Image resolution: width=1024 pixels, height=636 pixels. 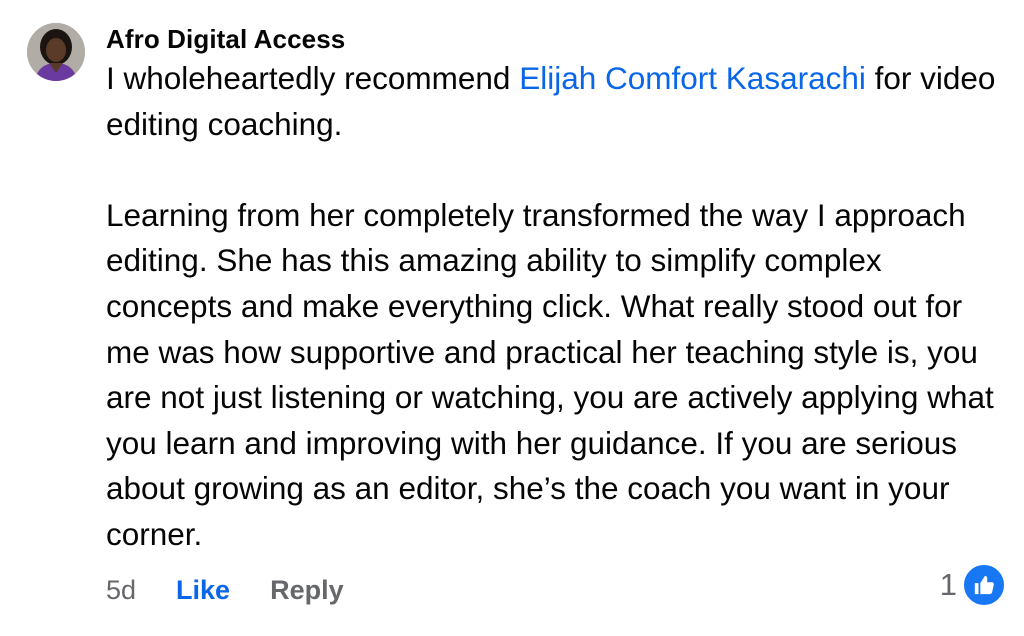 I want to click on avatar, so click(x=56, y=52).